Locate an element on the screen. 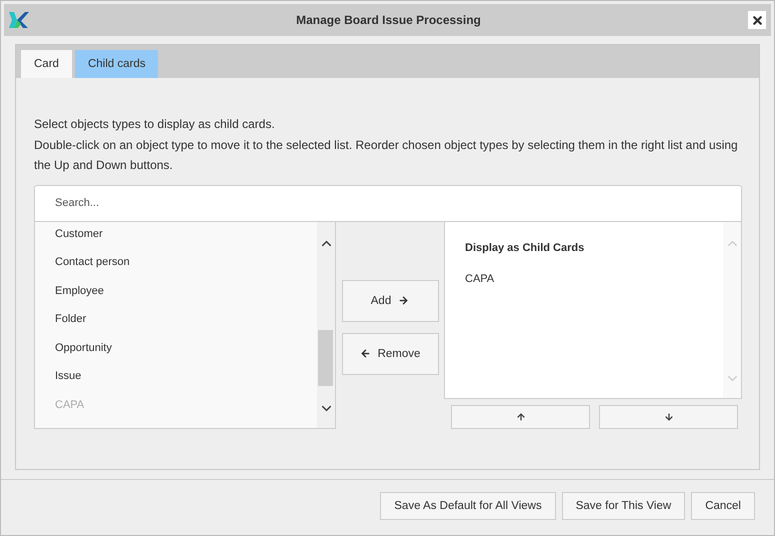  remove-button: Remove is located at coordinates (390, 353).